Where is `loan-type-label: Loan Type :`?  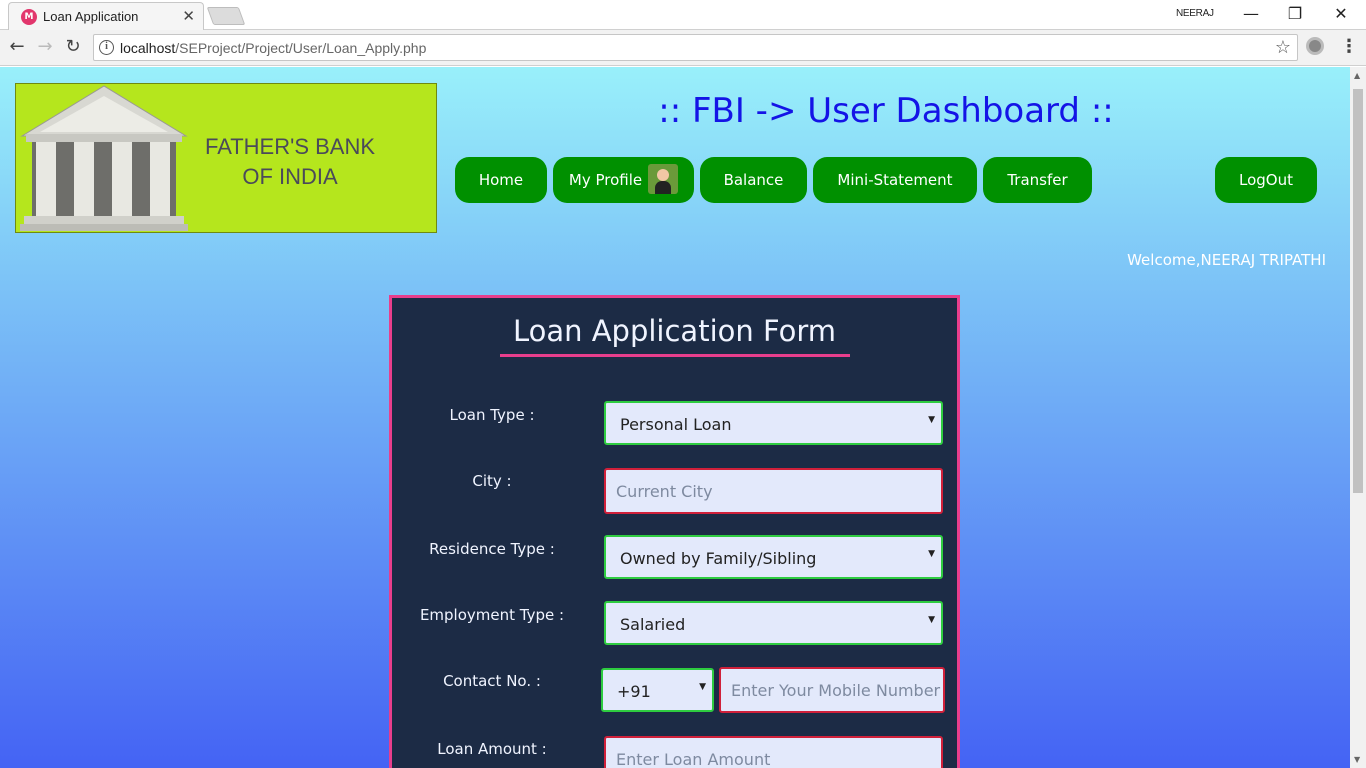
loan-type-label: Loan Type : is located at coordinates (492, 415).